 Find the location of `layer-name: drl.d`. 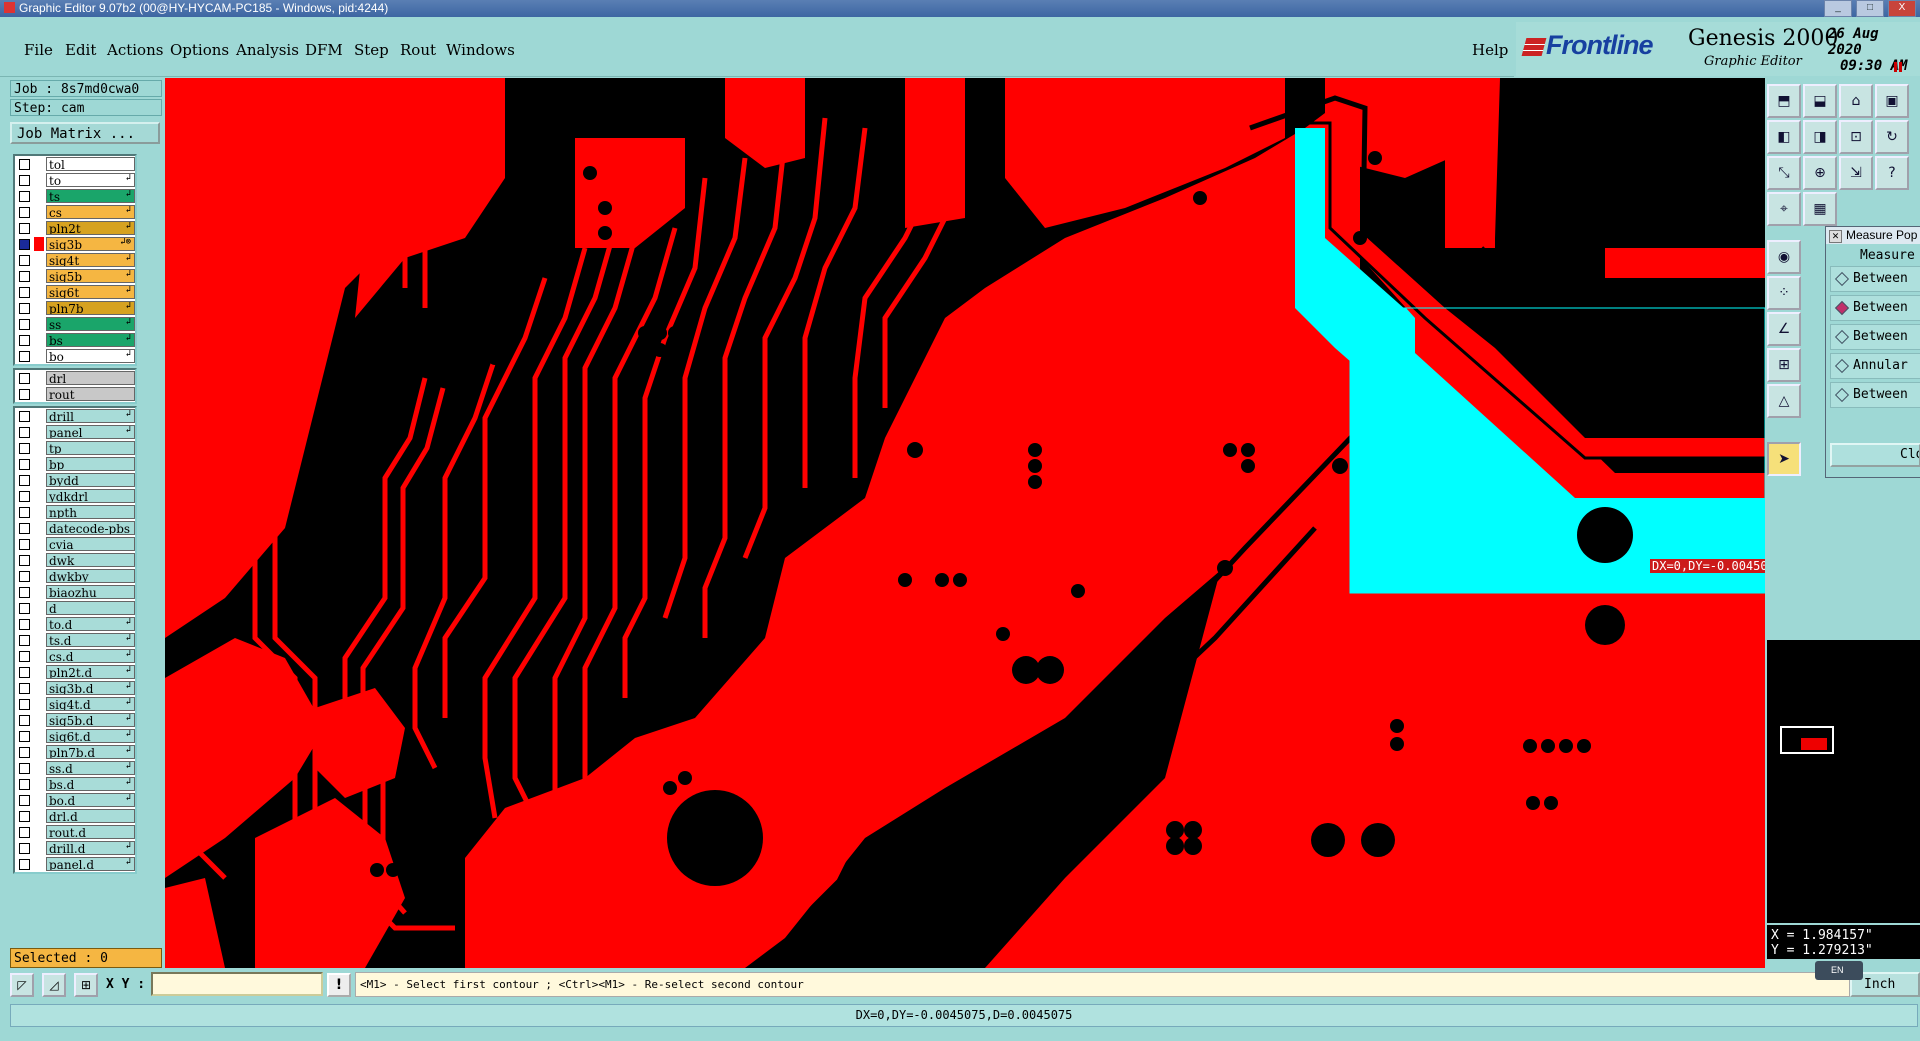

layer-name: drl.d is located at coordinates (90, 816).